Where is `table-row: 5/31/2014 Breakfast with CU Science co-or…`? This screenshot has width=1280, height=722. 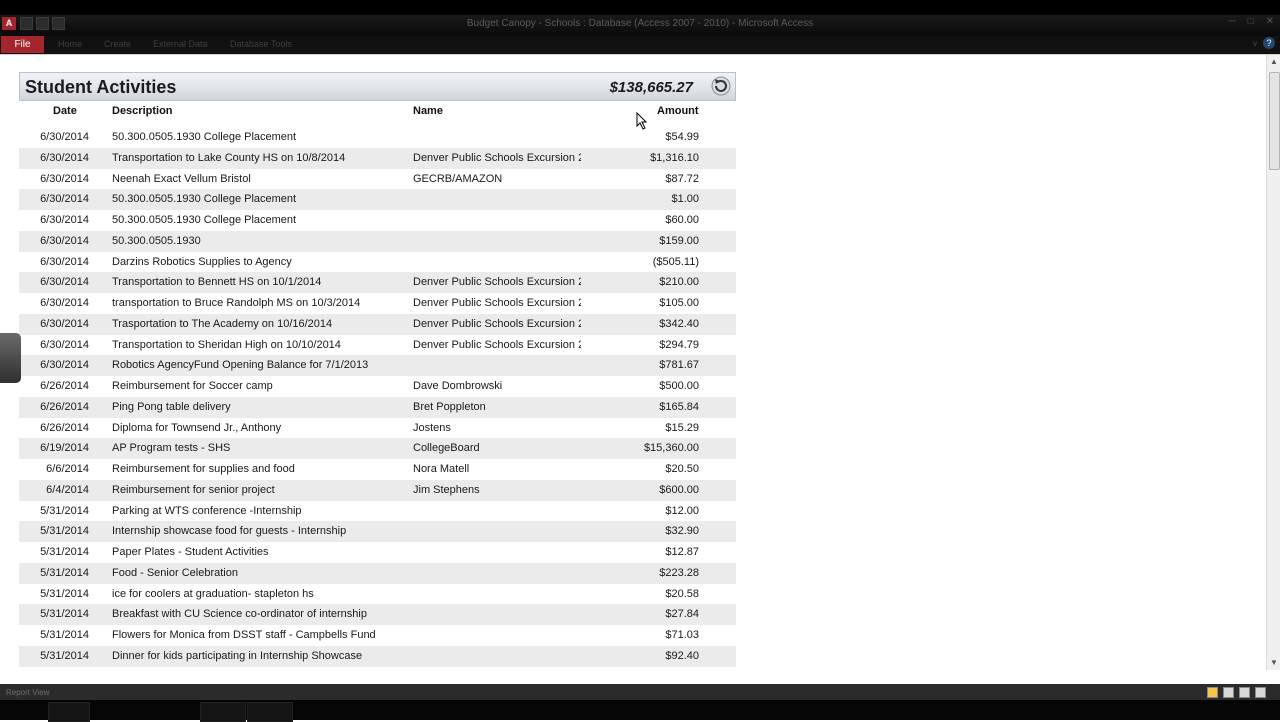
table-row: 5/31/2014 Breakfast with CU Science co-or… is located at coordinates (377, 614).